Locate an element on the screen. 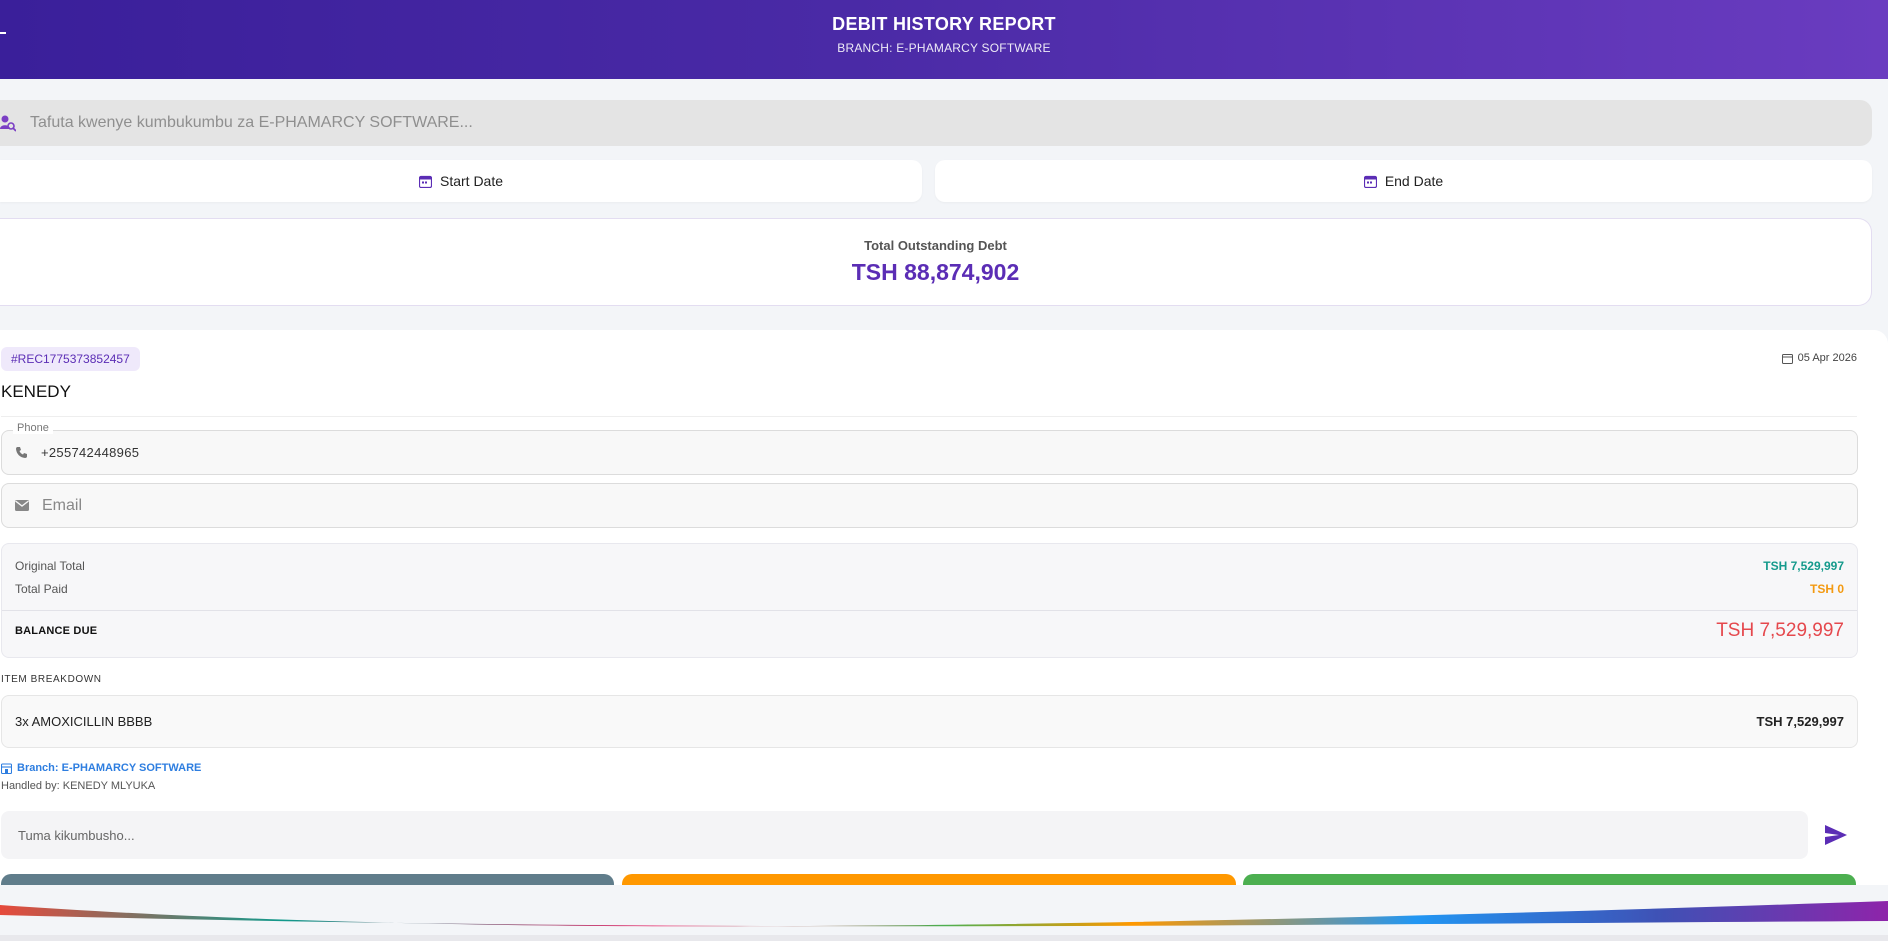 The height and width of the screenshot is (941, 1888). item-price: TSH 7,529,997 is located at coordinates (1800, 721).